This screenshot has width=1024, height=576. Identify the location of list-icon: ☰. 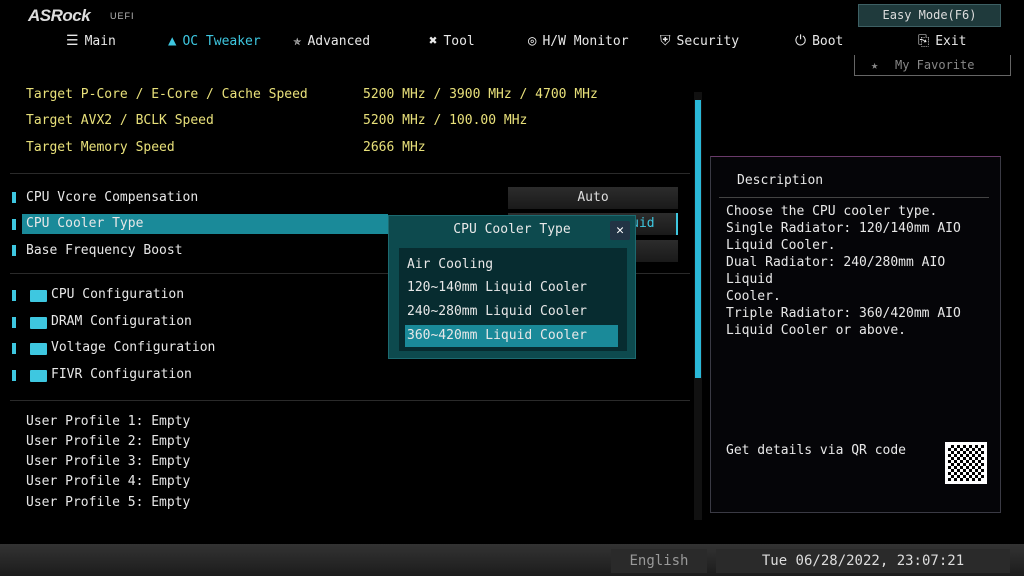
(72, 41).